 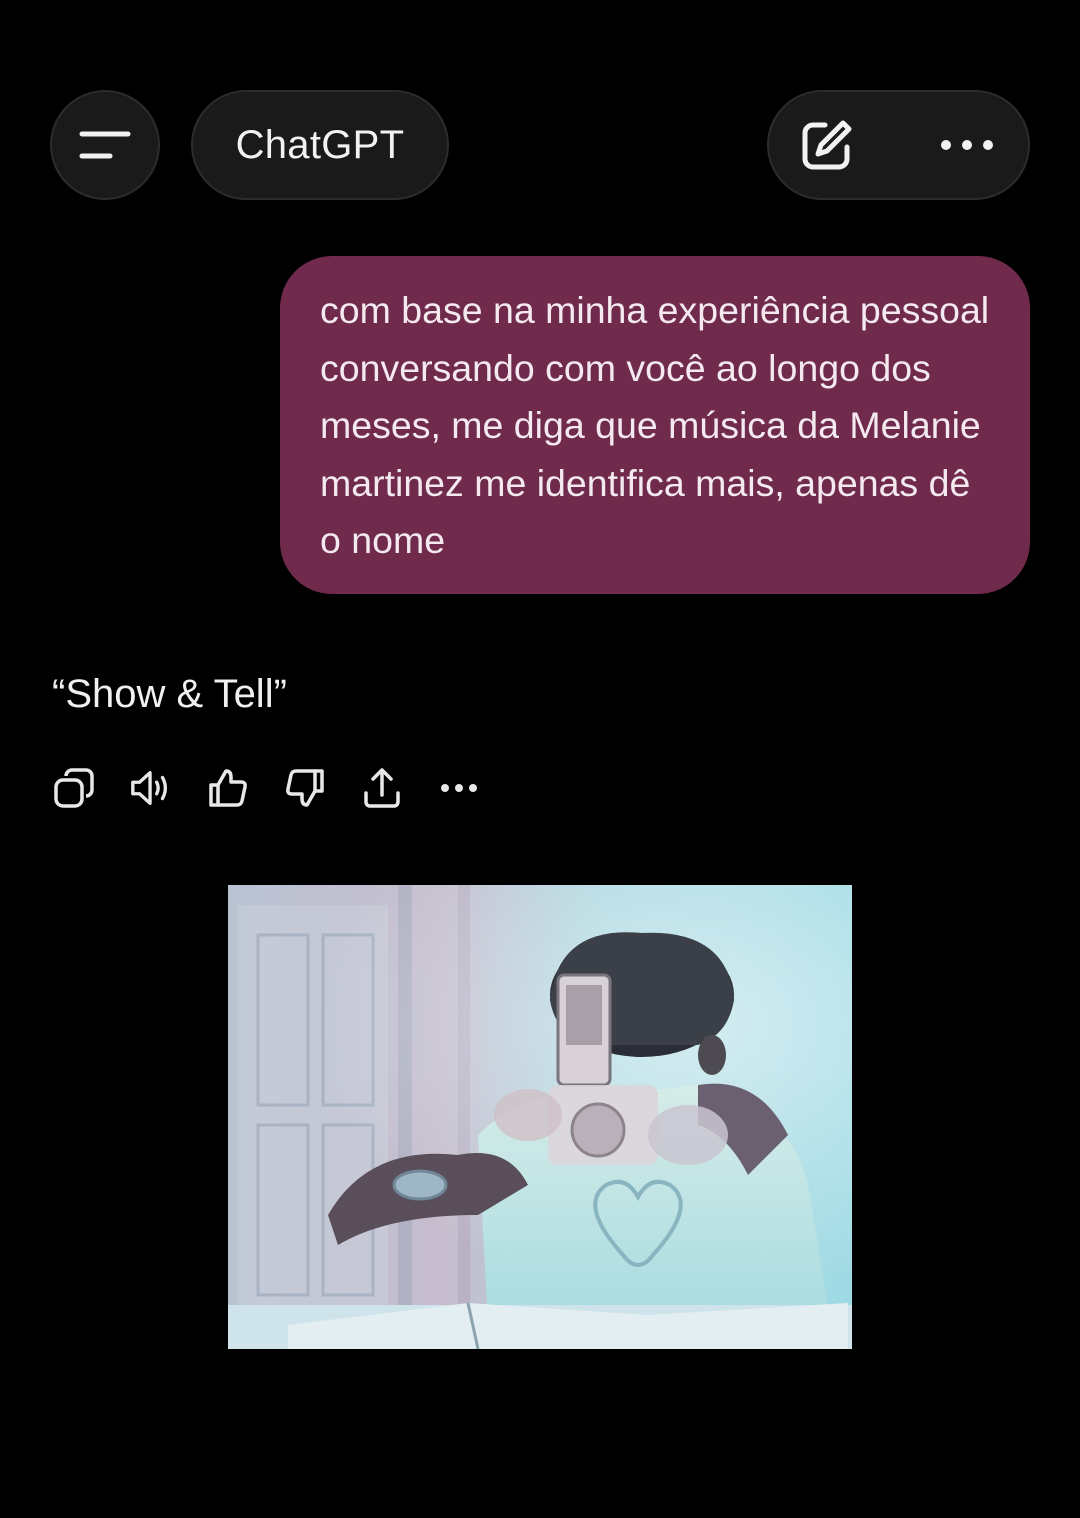 I want to click on new-chat-button, so click(x=827, y=145).